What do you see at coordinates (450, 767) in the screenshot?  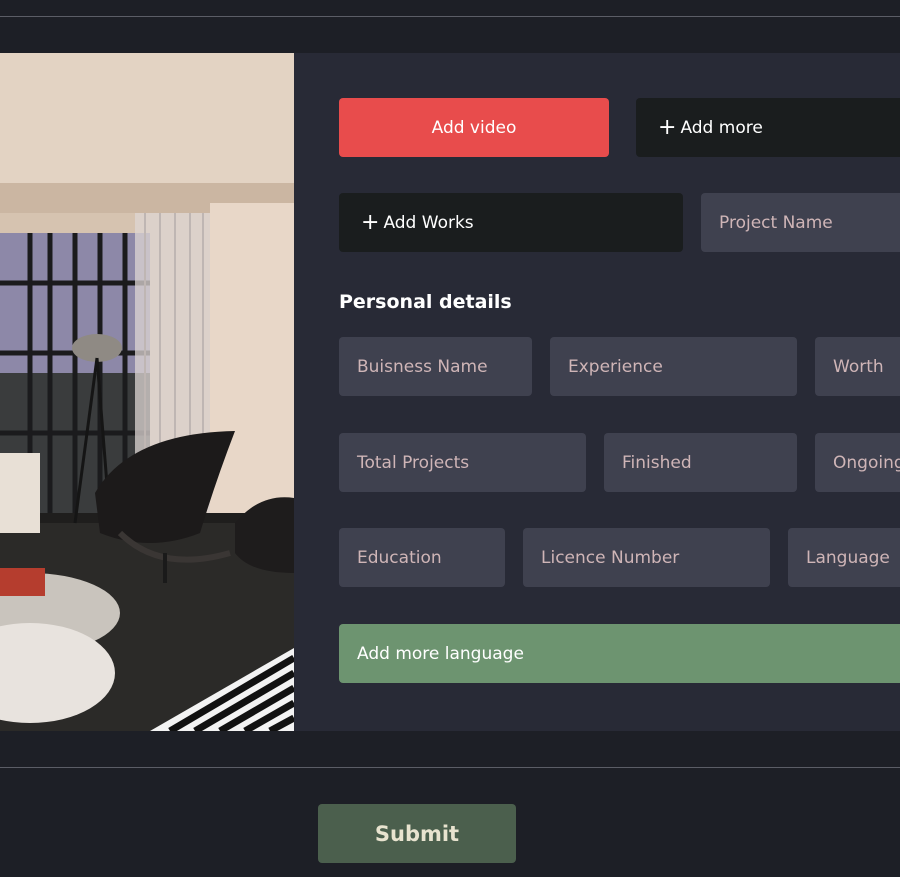 I see `bottom-divider` at bounding box center [450, 767].